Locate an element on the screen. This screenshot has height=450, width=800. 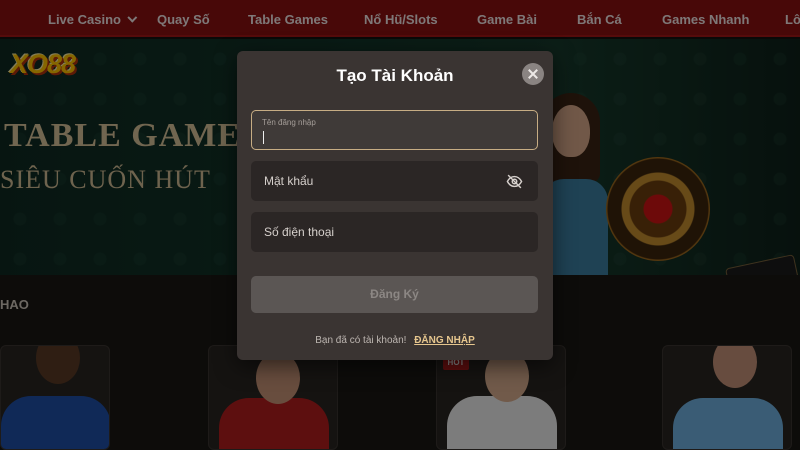
login-link: ĐĂNG NHẬP is located at coordinates (444, 340).